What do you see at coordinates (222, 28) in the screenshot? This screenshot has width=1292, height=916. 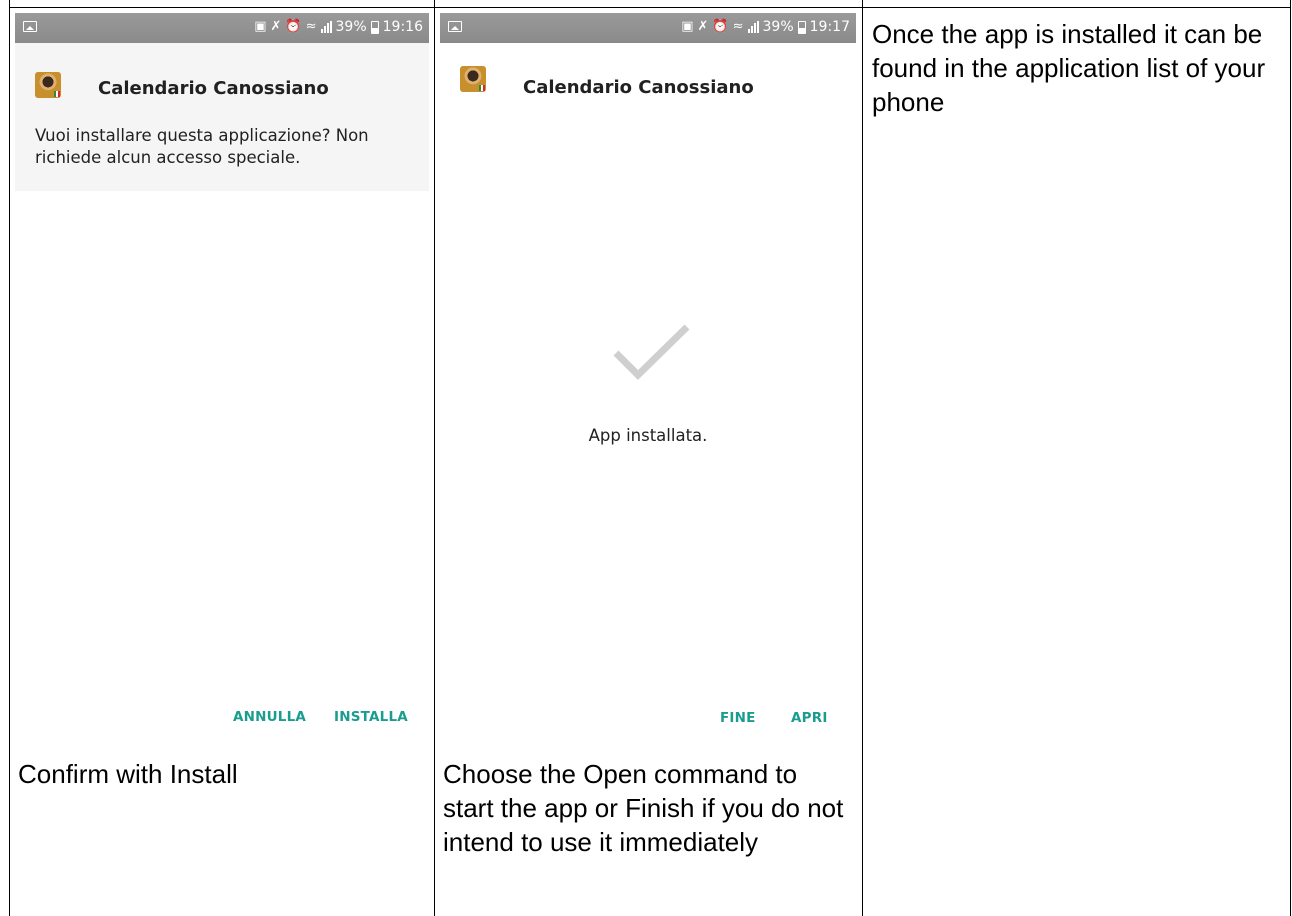 I see `status-bar: ▣ ✗ ⏰ ≈ 39% 19:16` at bounding box center [222, 28].